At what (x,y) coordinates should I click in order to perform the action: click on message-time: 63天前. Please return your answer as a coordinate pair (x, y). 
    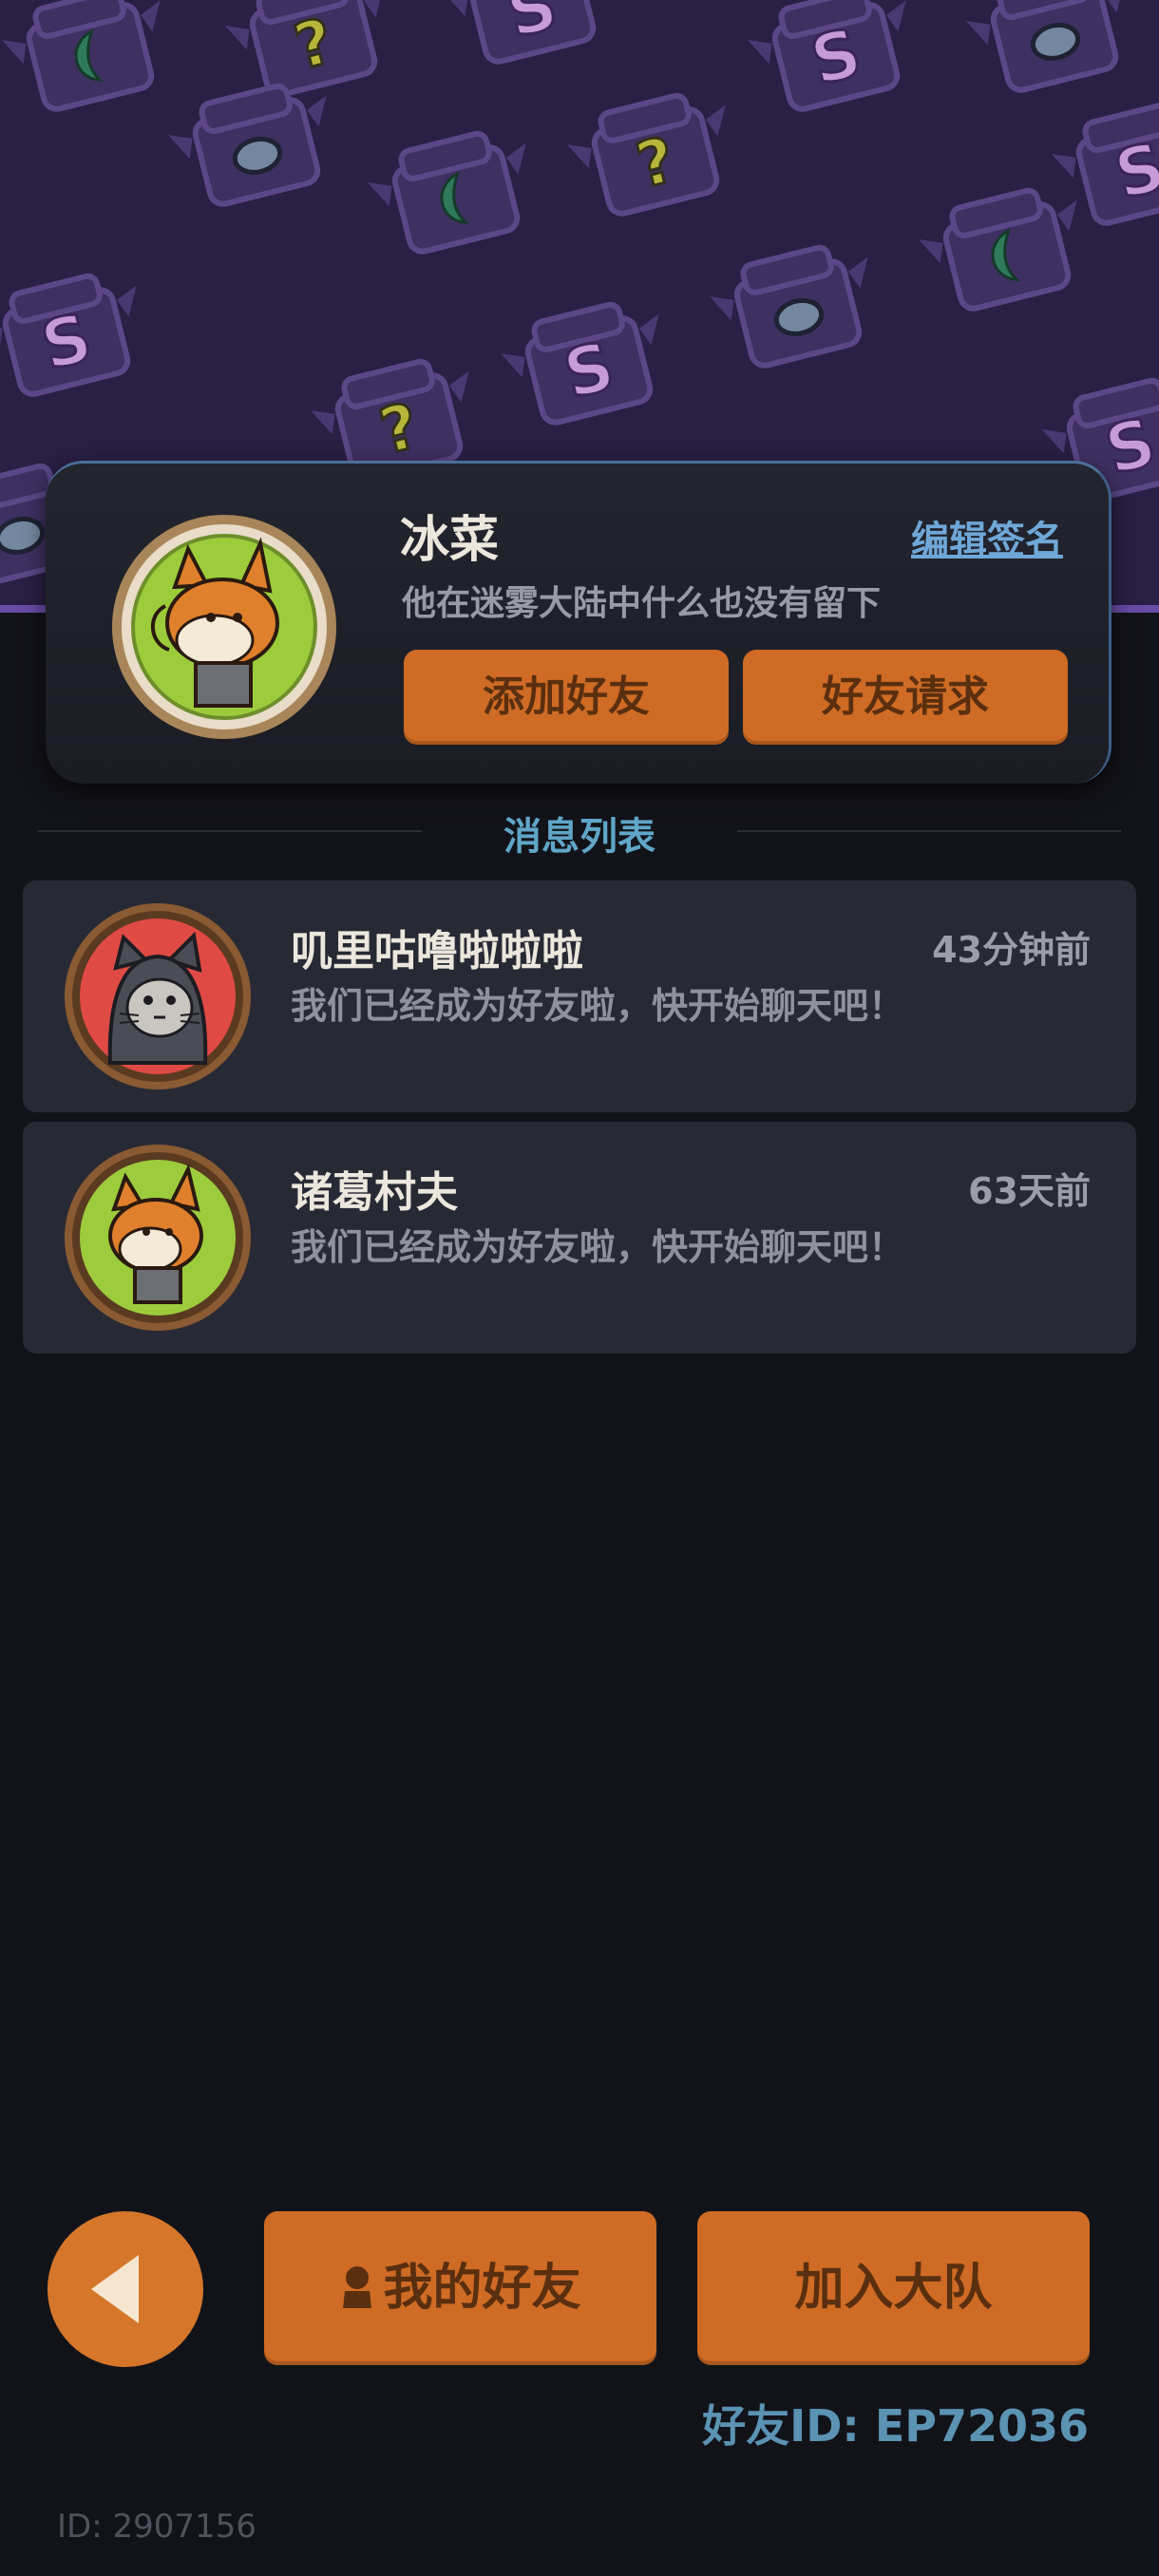
    Looking at the image, I should click on (1029, 1191).